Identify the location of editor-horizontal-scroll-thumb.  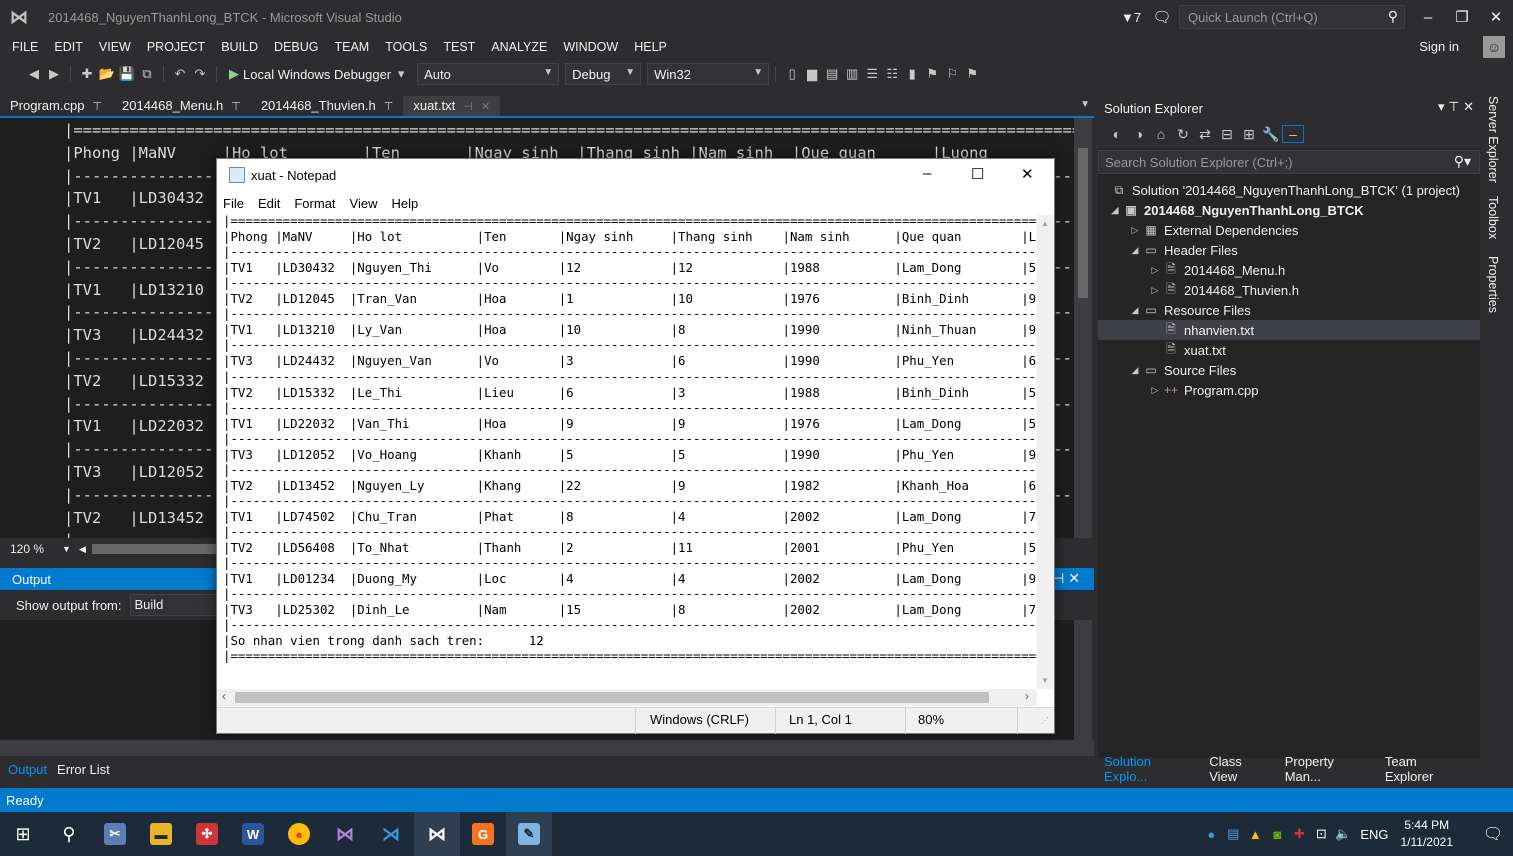
(157, 549).